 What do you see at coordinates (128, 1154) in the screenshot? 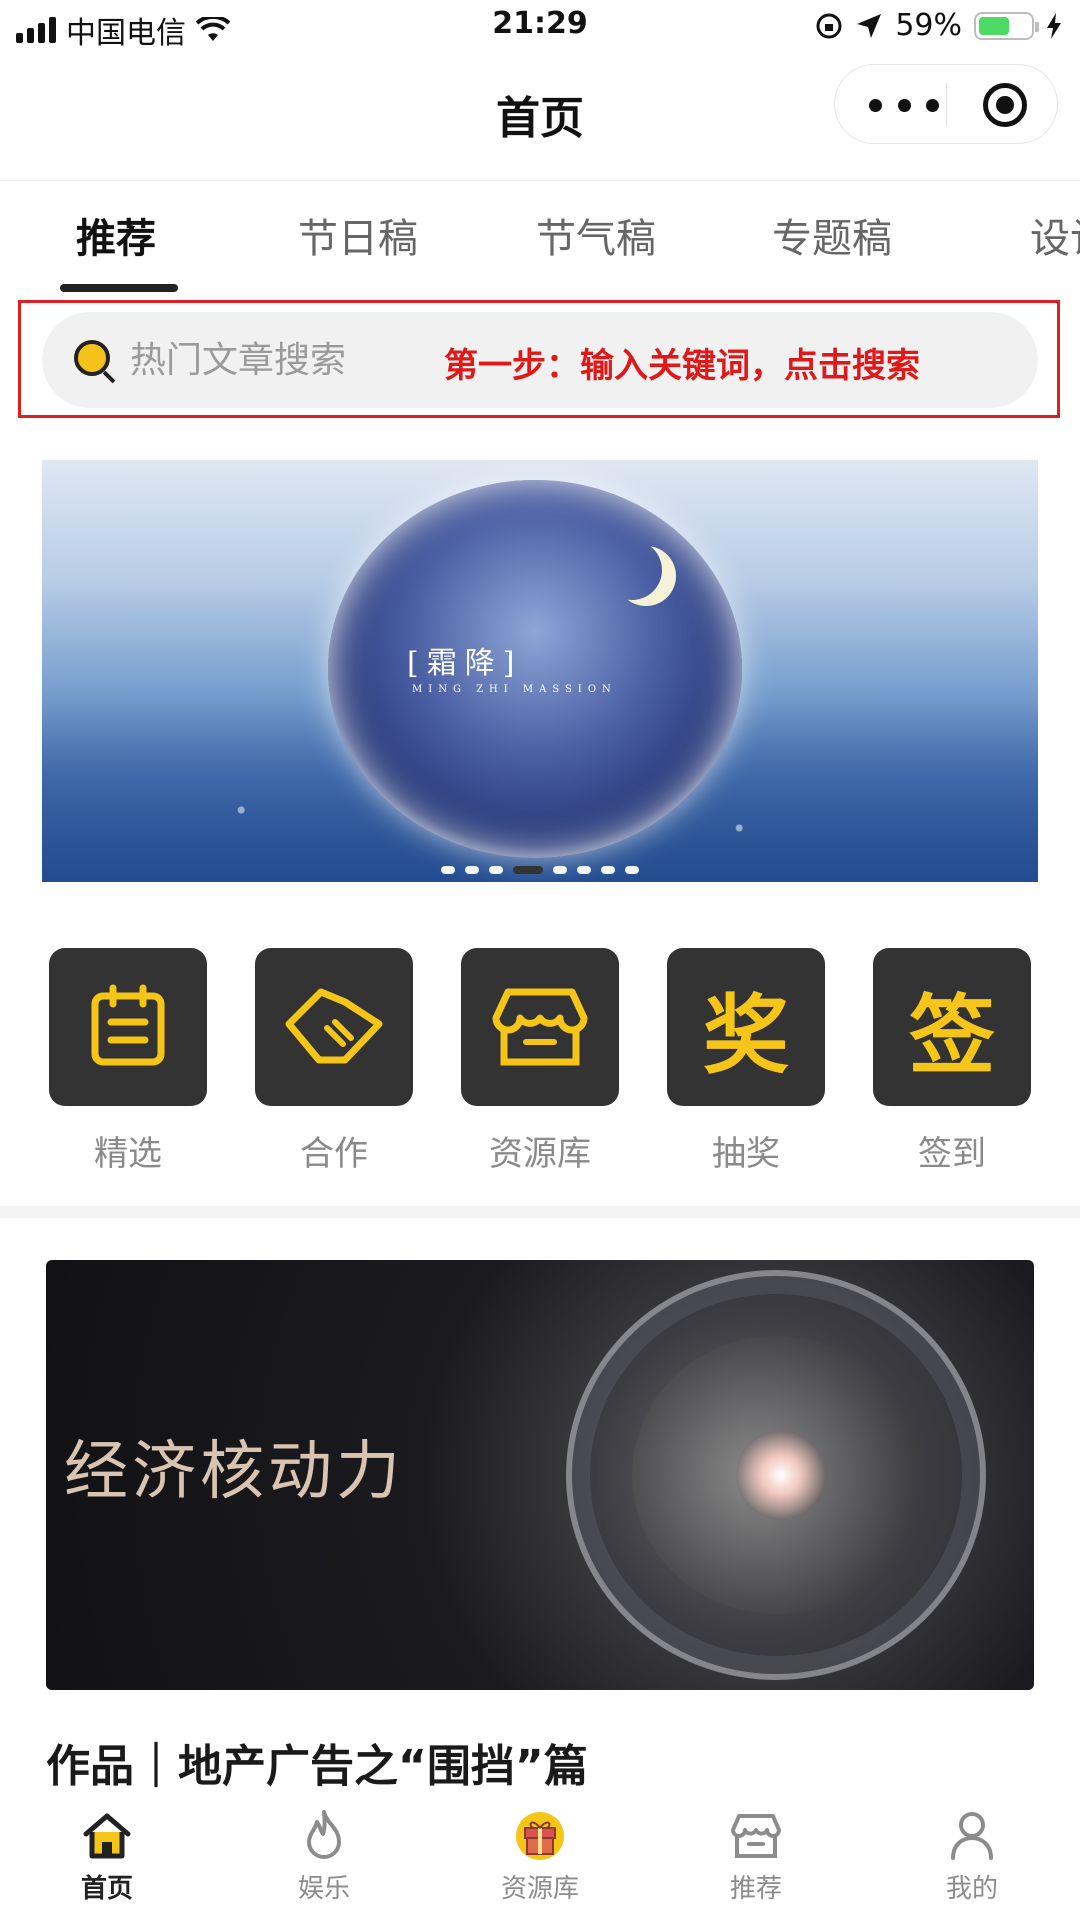
I see `menu-label: 精选` at bounding box center [128, 1154].